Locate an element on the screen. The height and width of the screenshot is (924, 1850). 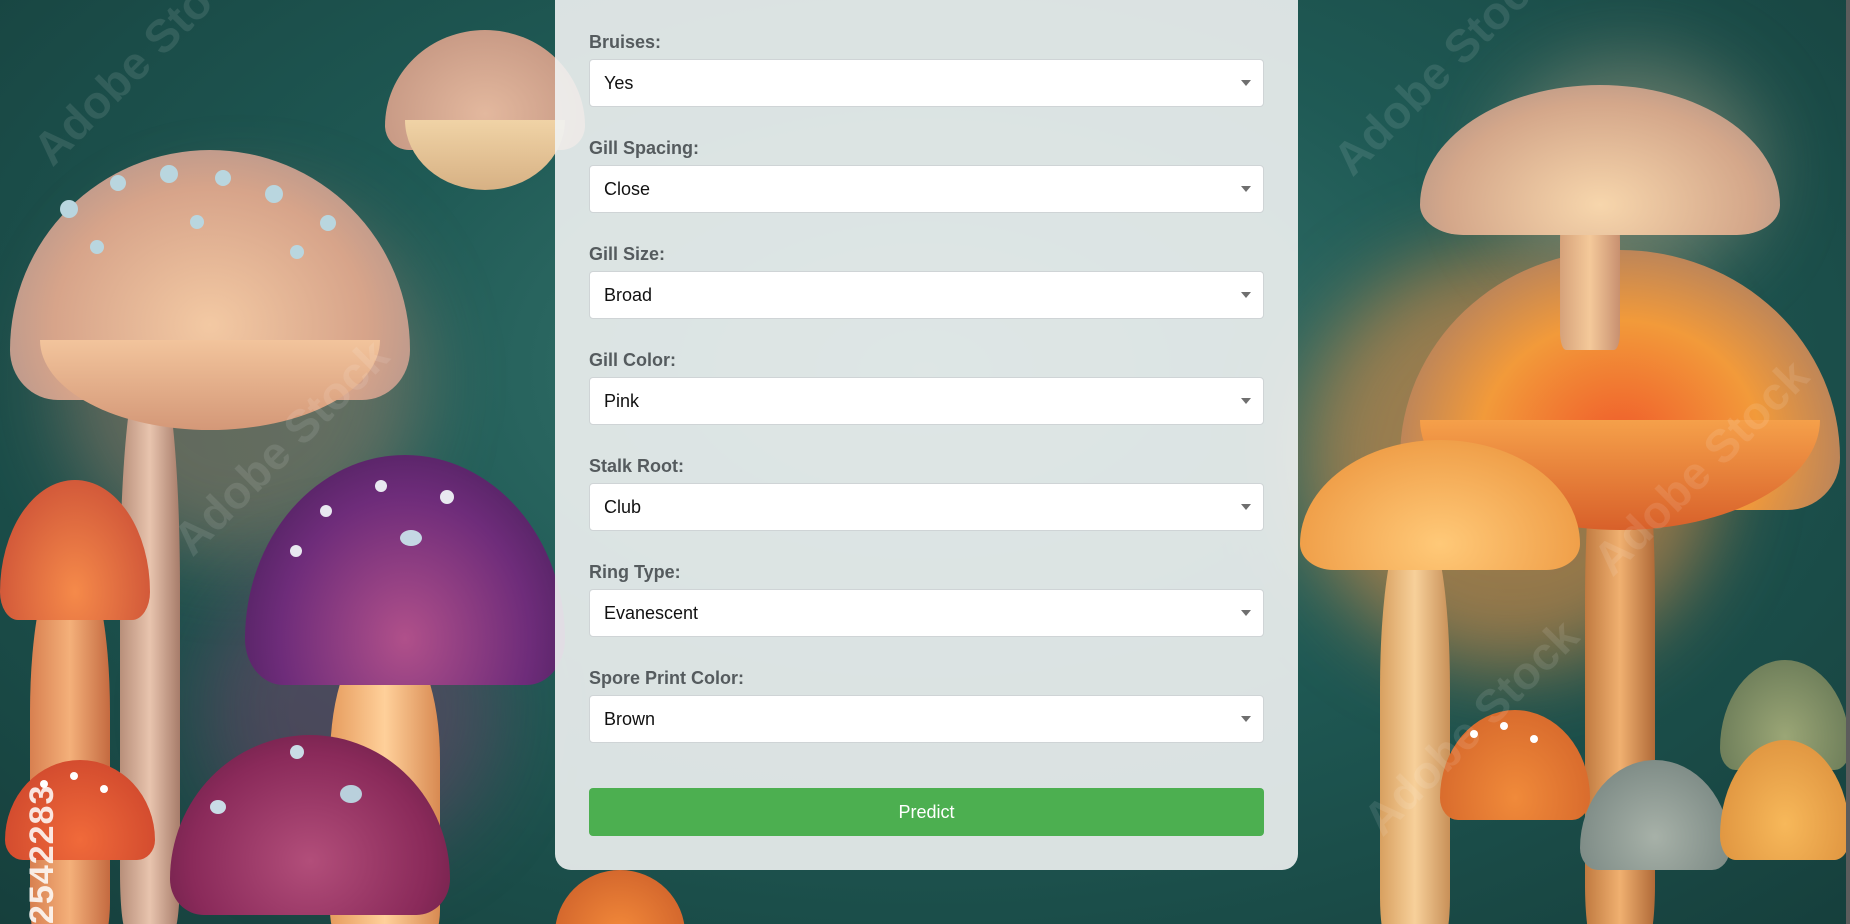
field-label: Gill Size: is located at coordinates (627, 254).